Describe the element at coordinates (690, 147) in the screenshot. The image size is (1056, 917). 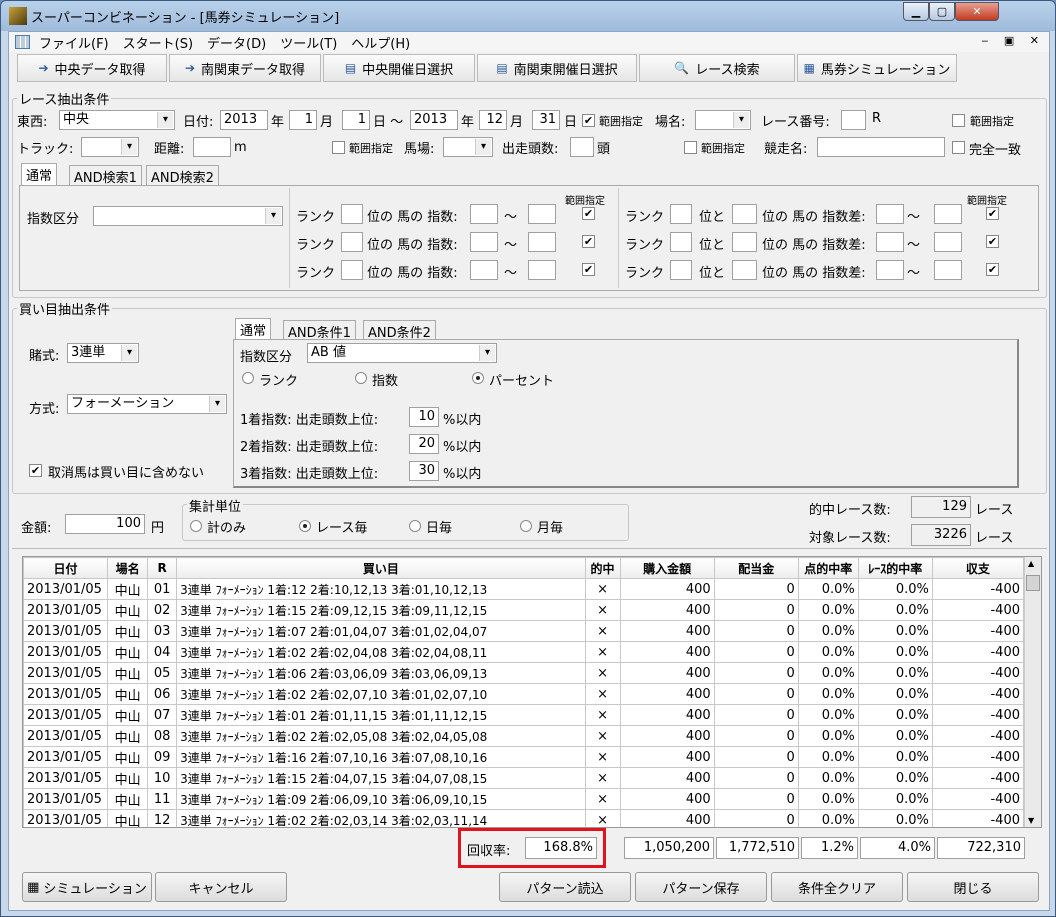
I see `heads-range-checkbox` at that location.